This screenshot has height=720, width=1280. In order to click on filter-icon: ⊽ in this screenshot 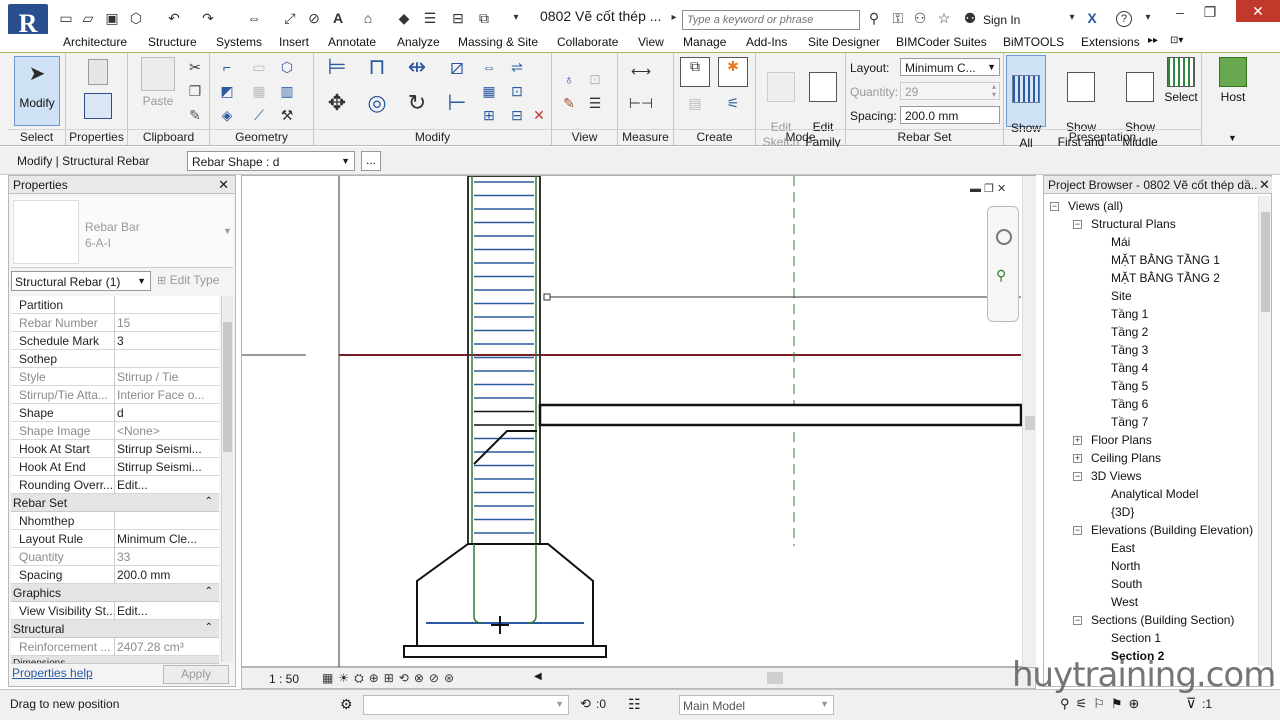, I will do `click(1191, 703)`.